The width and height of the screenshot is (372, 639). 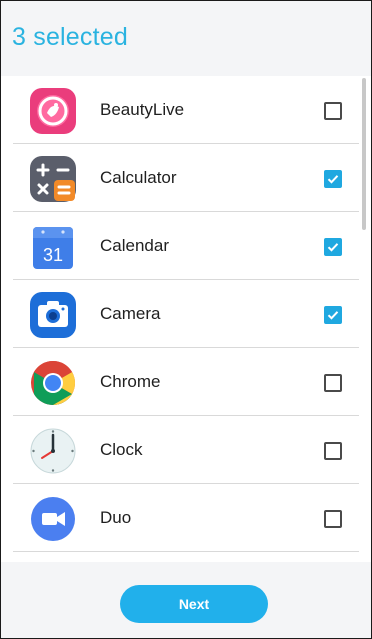 I want to click on checkbox-duo, so click(x=333, y=519).